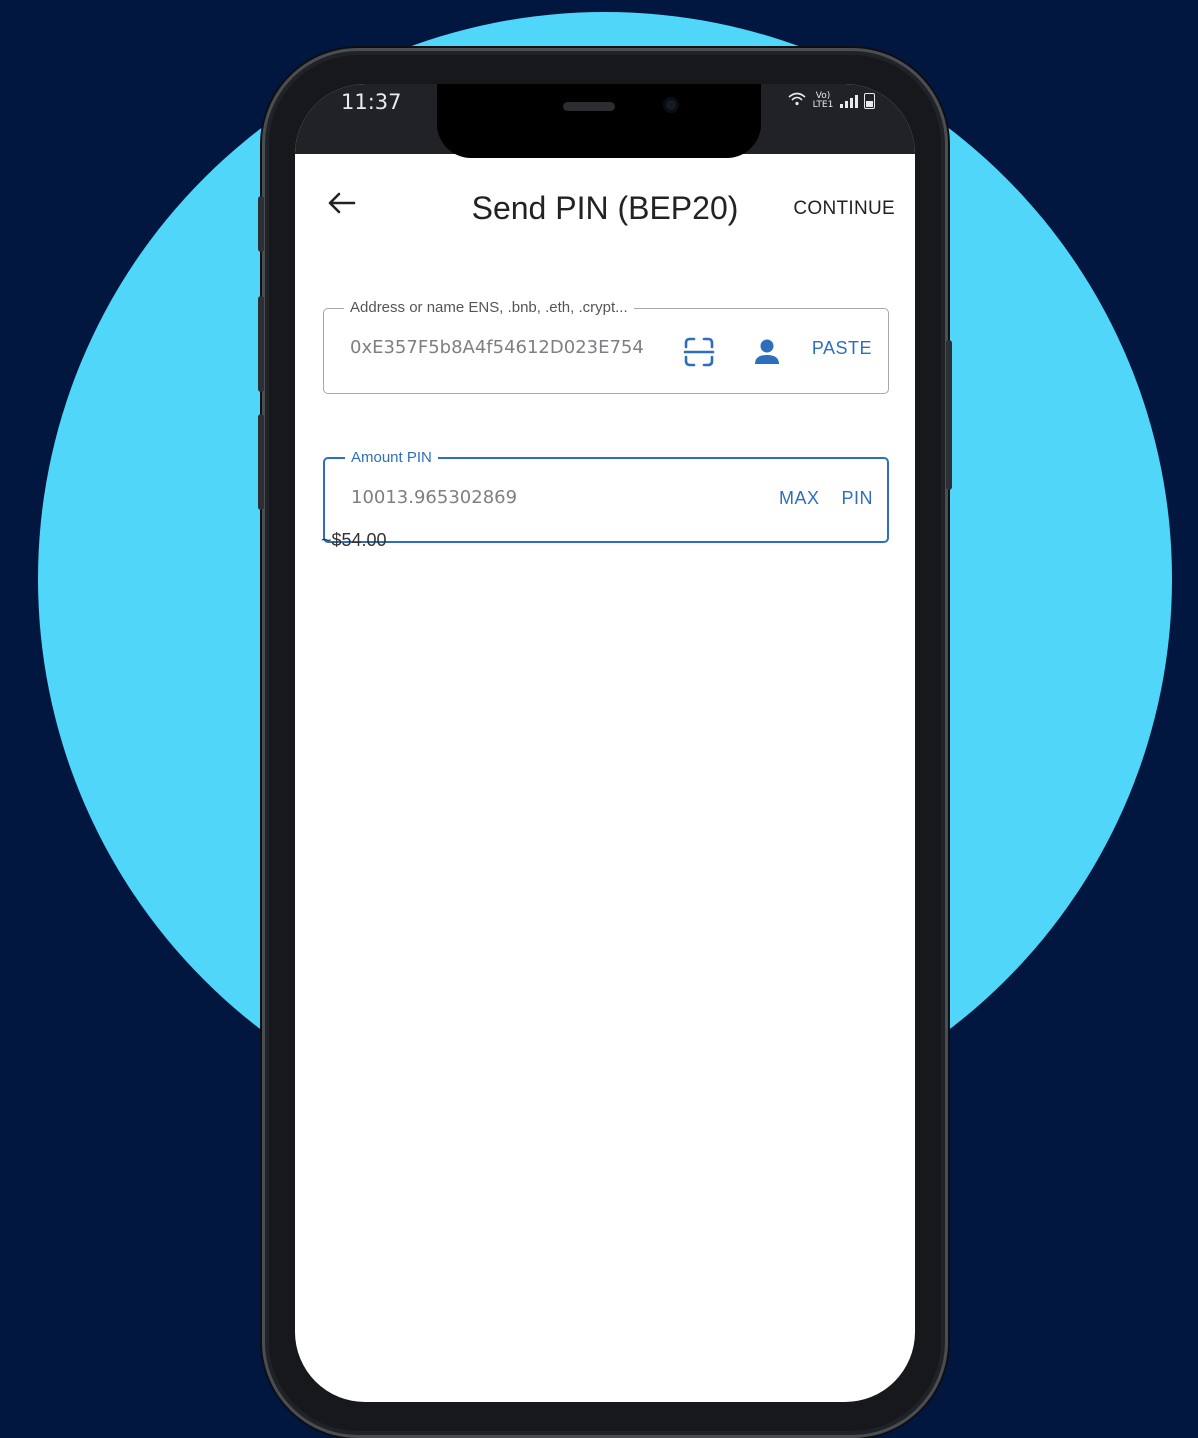  Describe the element at coordinates (767, 352) in the screenshot. I see `contact-icon` at that location.